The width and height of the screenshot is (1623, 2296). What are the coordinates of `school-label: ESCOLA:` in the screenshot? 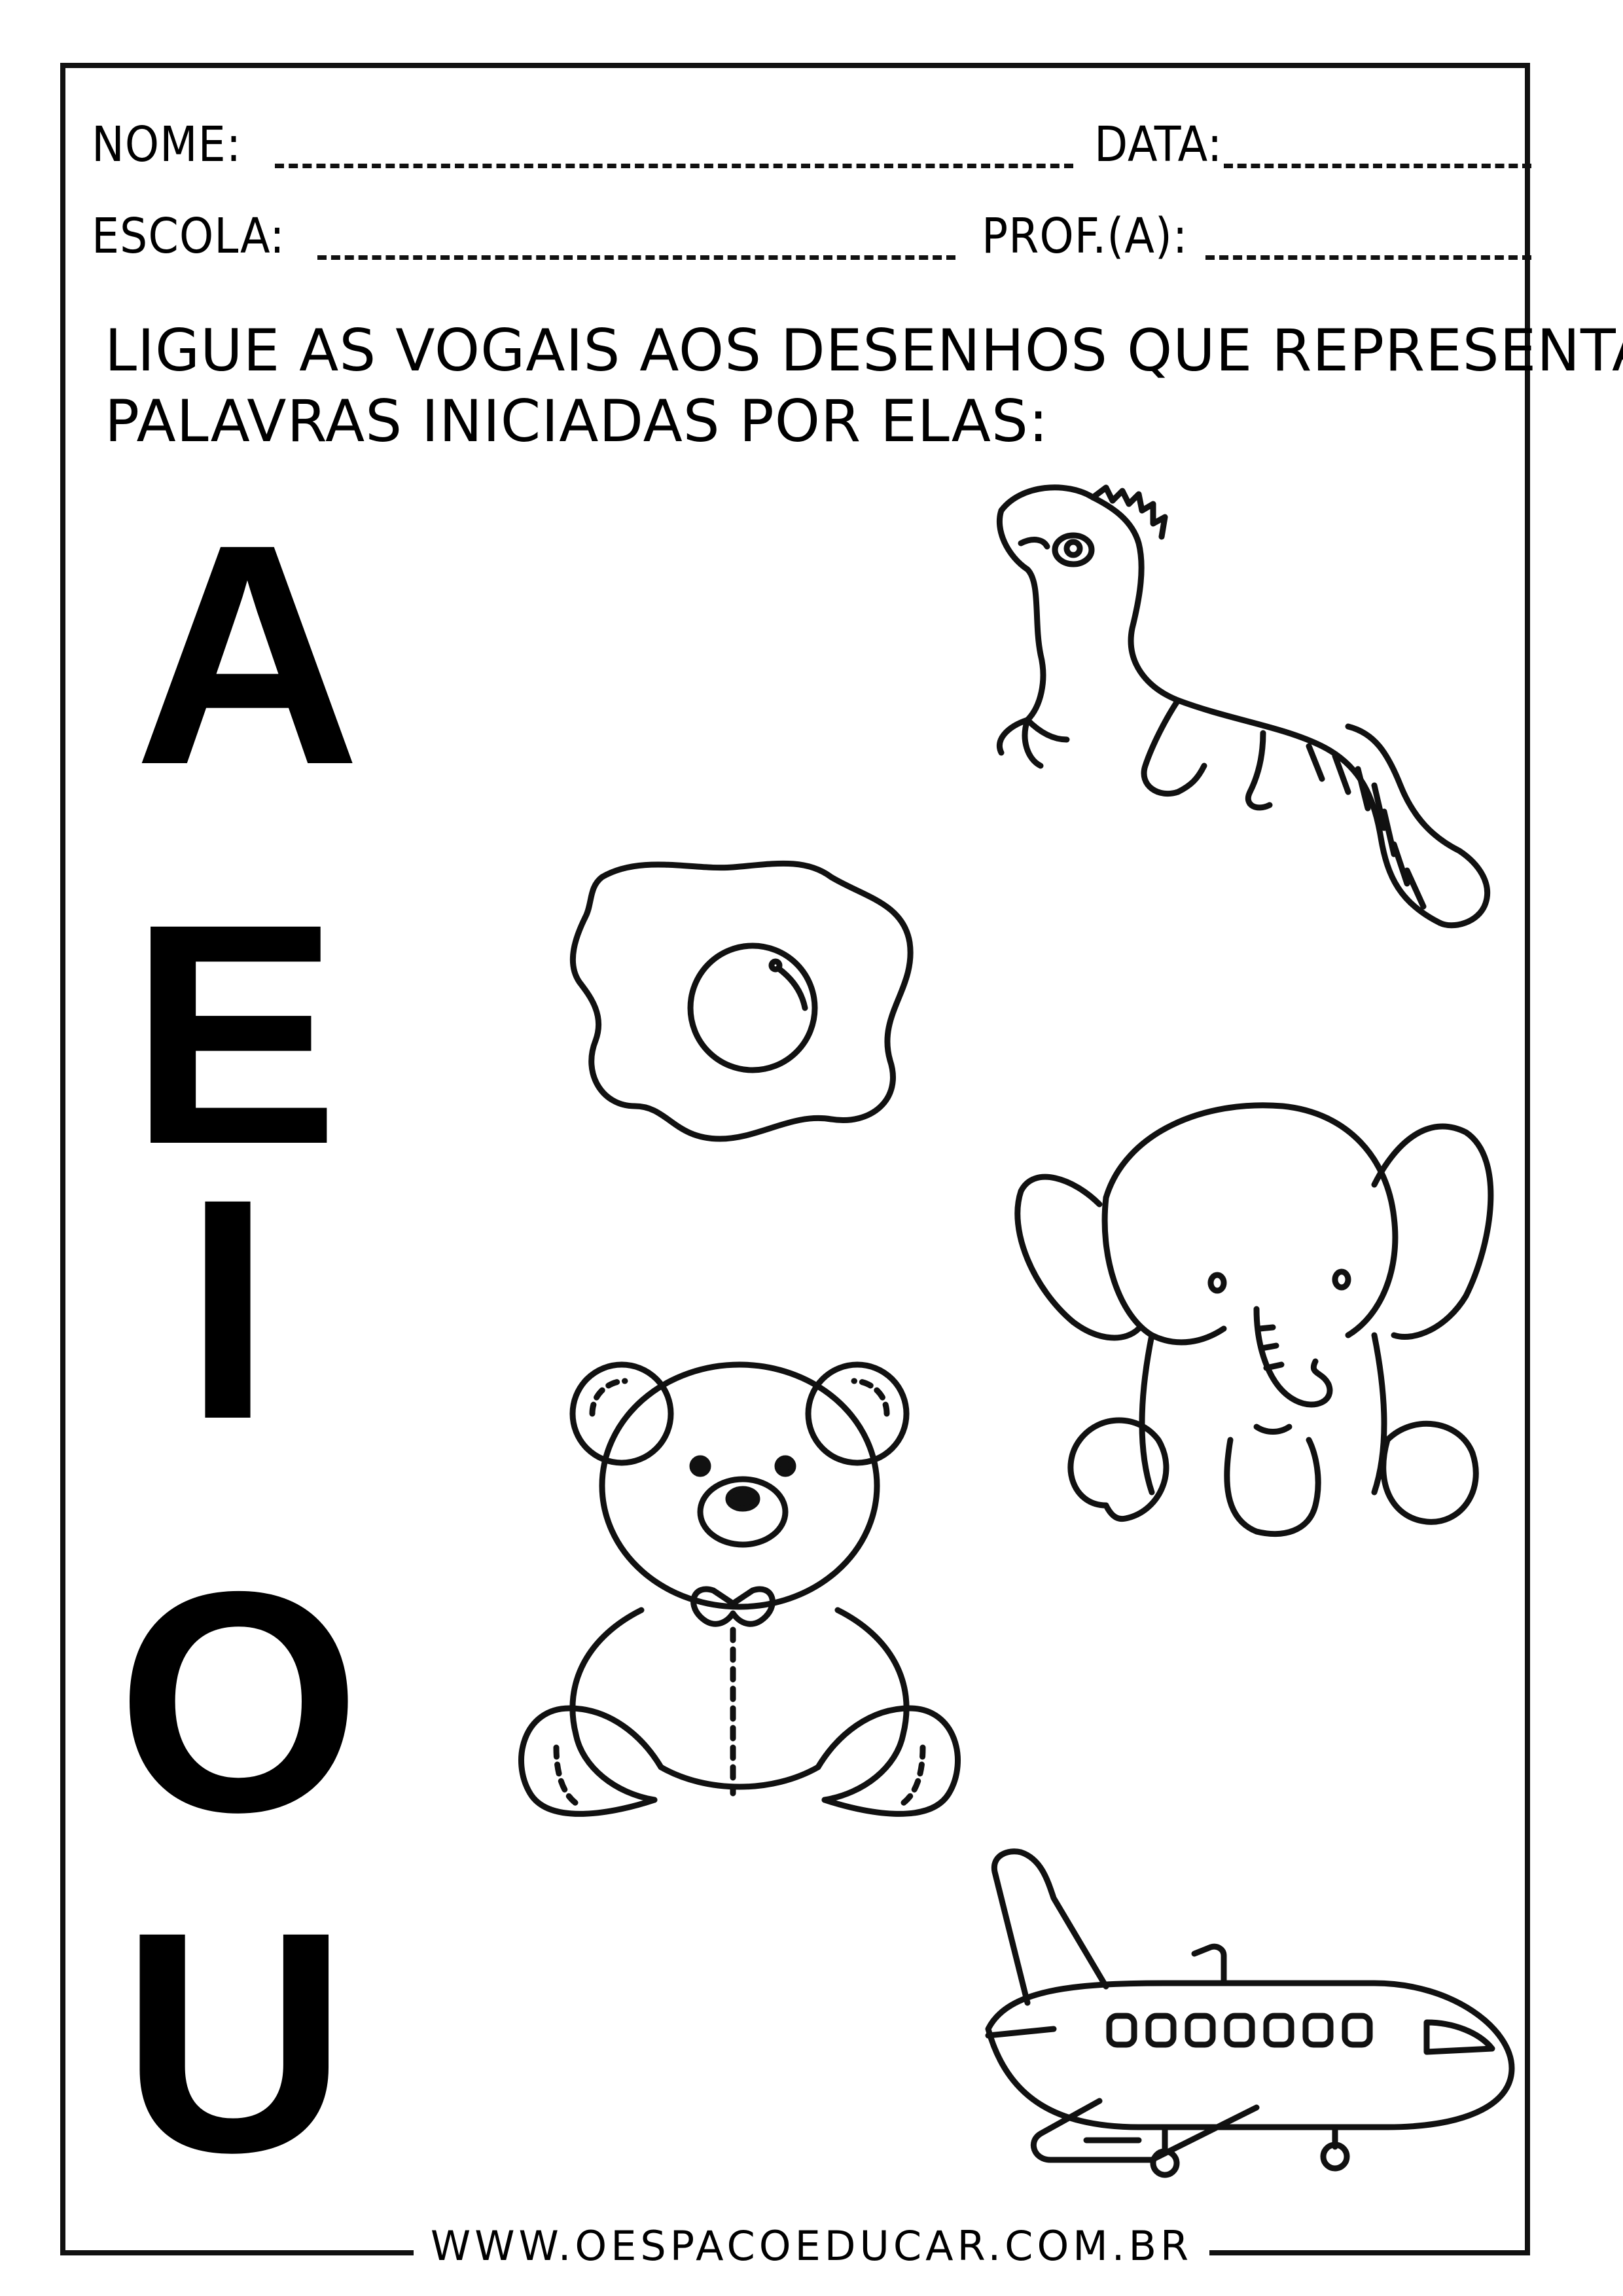 It's located at (188, 236).